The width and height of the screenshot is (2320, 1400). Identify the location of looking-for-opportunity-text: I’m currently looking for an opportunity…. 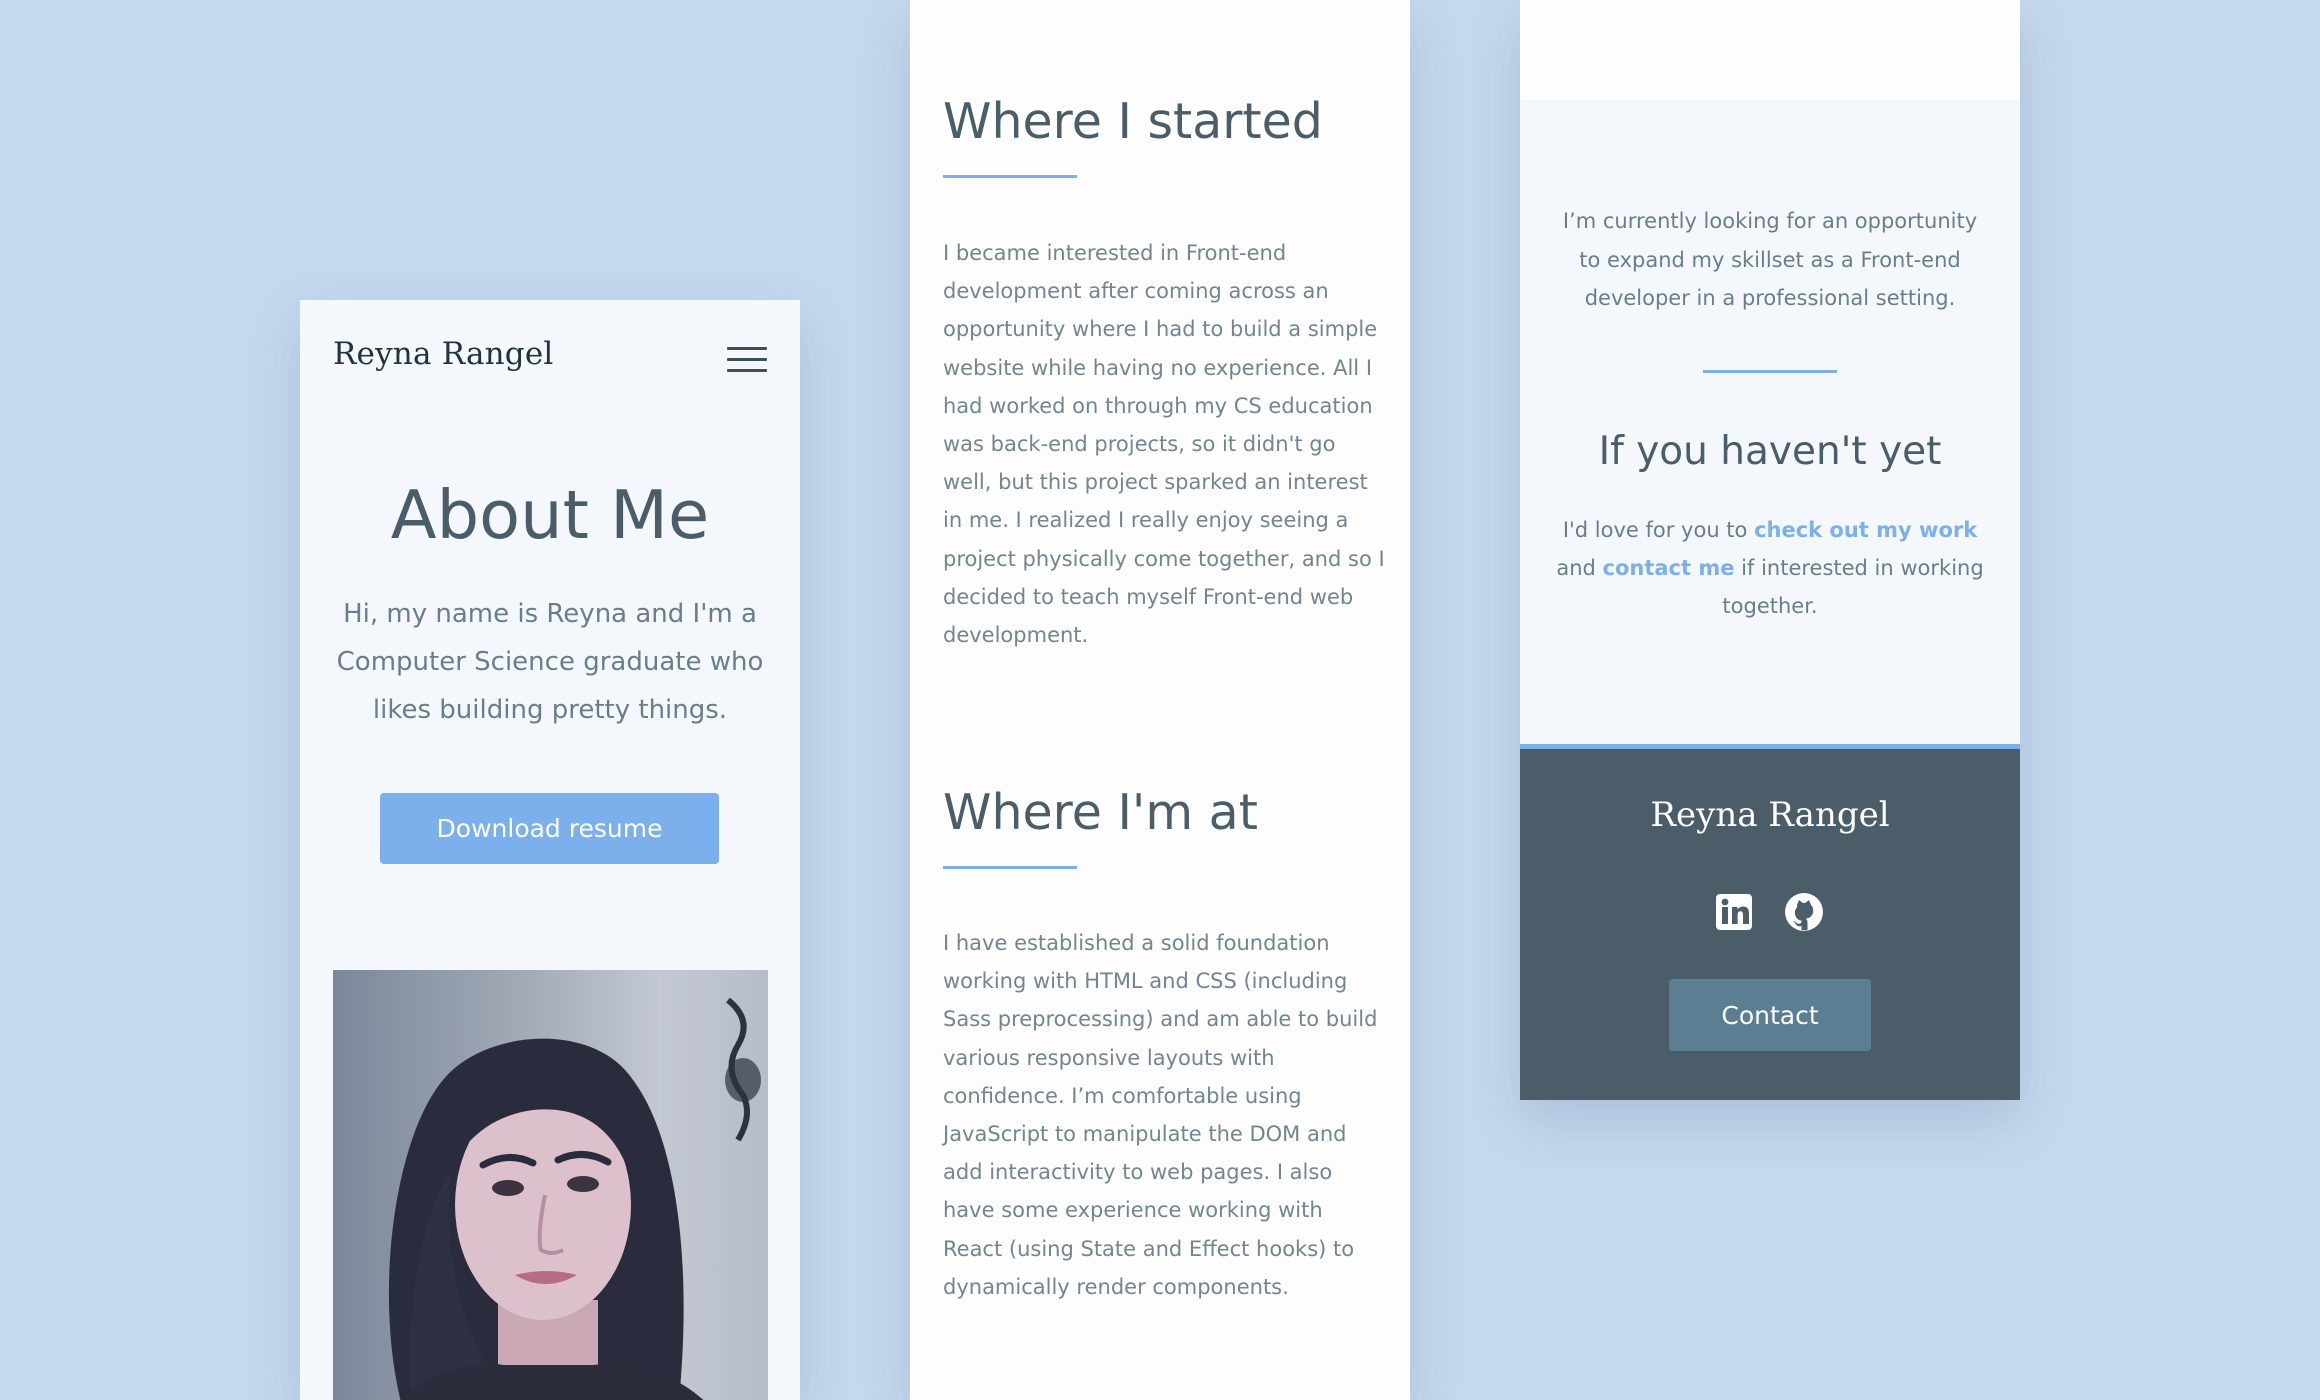
(1770, 259).